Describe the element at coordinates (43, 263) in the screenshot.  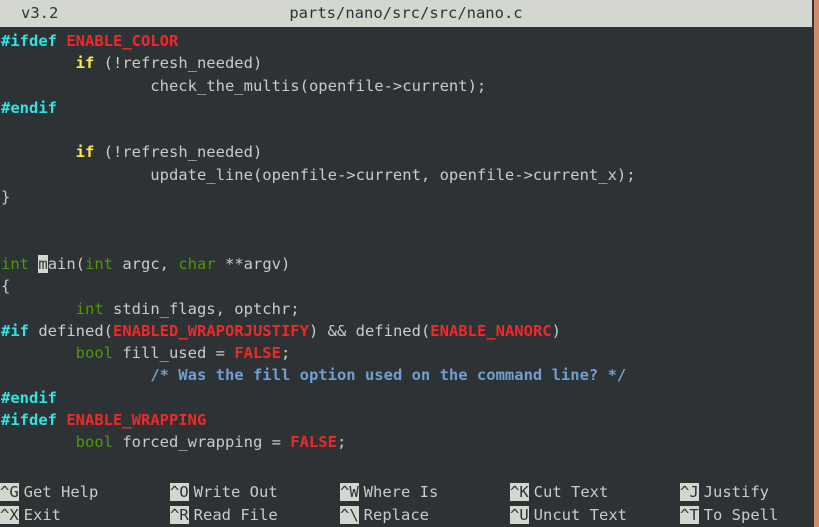
I see `text-cursor: m` at that location.